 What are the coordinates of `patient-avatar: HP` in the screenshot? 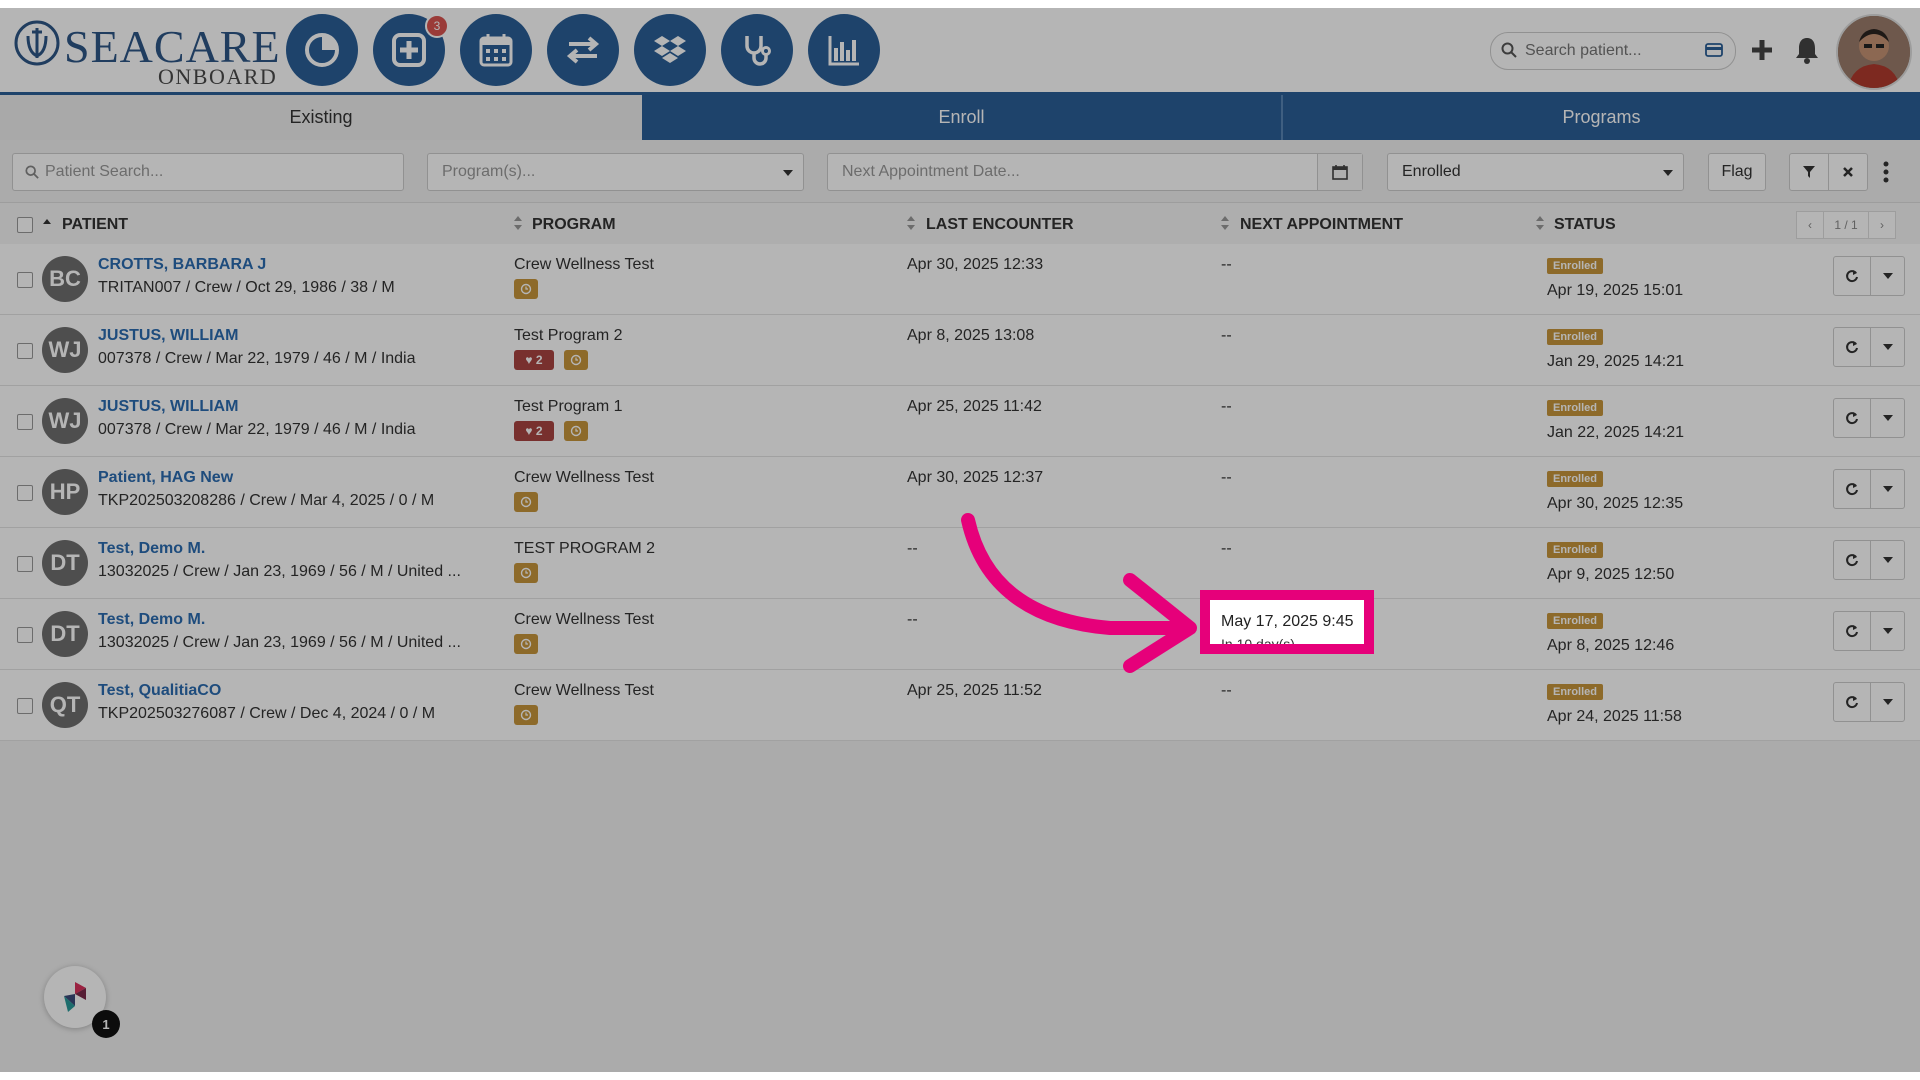 It's located at (65, 492).